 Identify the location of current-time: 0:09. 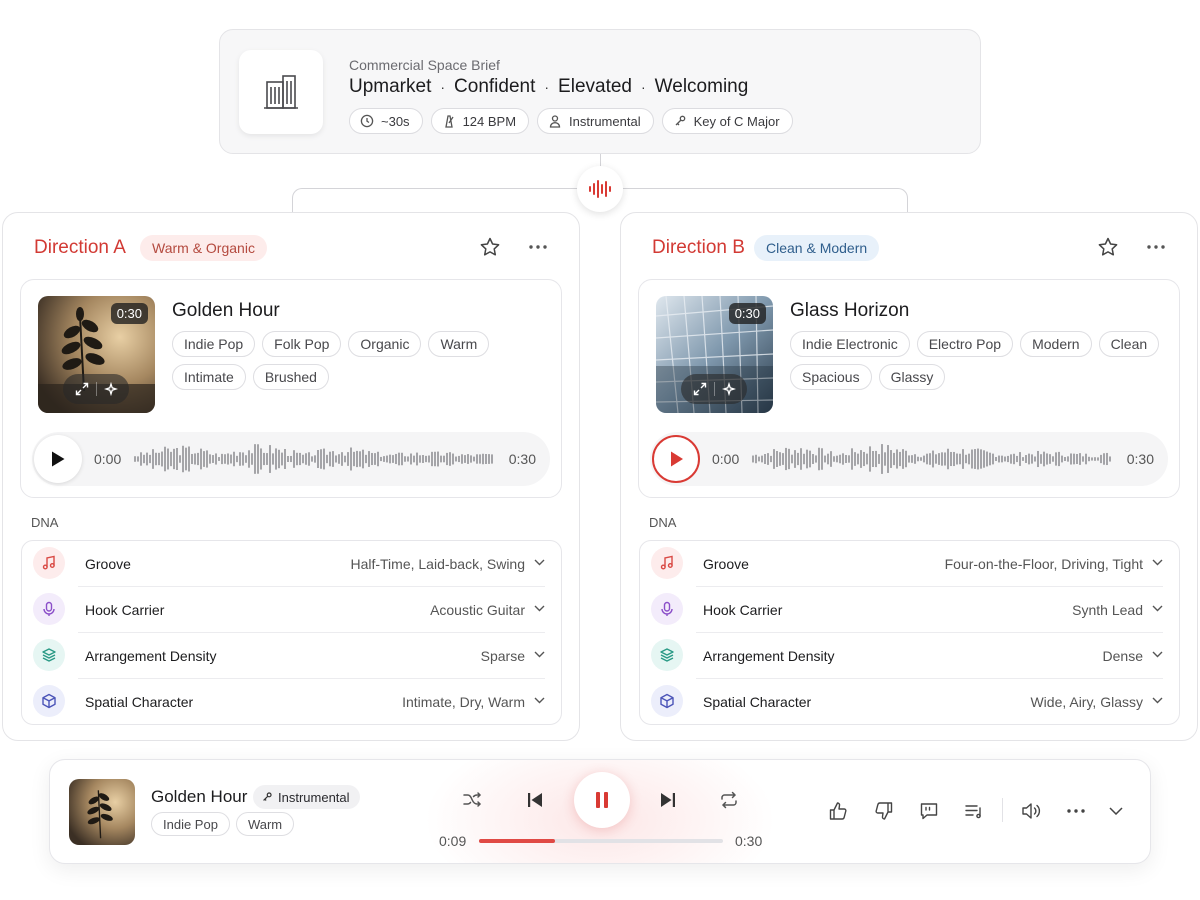
(453, 841).